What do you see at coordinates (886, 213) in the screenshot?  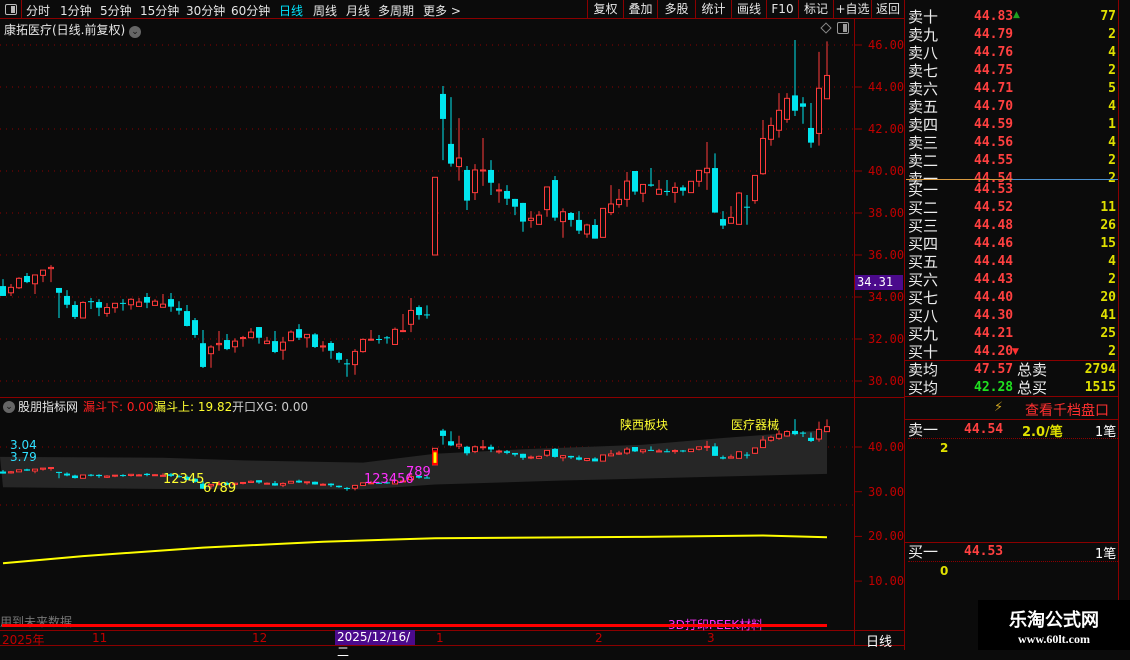 I see `price-axis-tick: 38.00` at bounding box center [886, 213].